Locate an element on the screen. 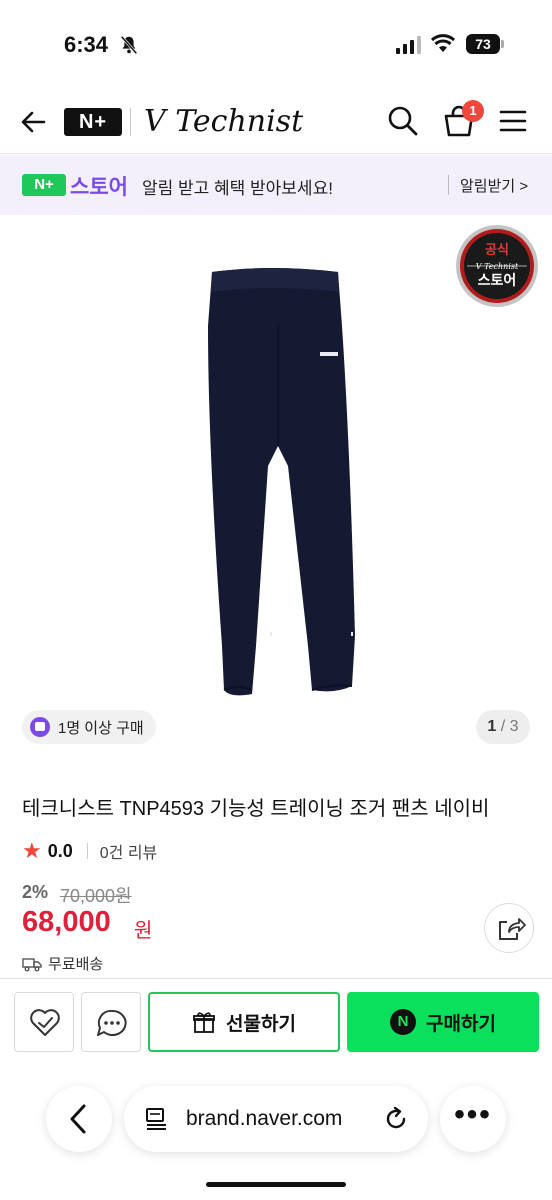  search-icon is located at coordinates (403, 121).